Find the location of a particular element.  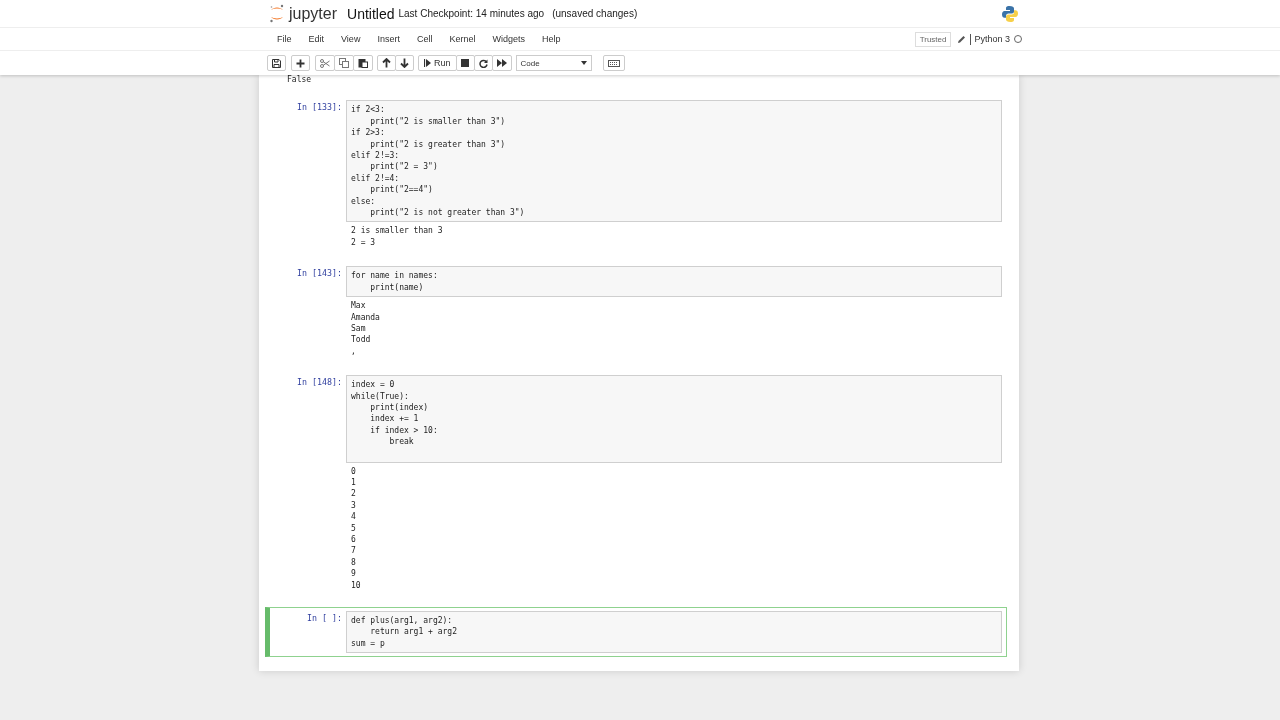

menu-item: Insert is located at coordinates (388, 39).